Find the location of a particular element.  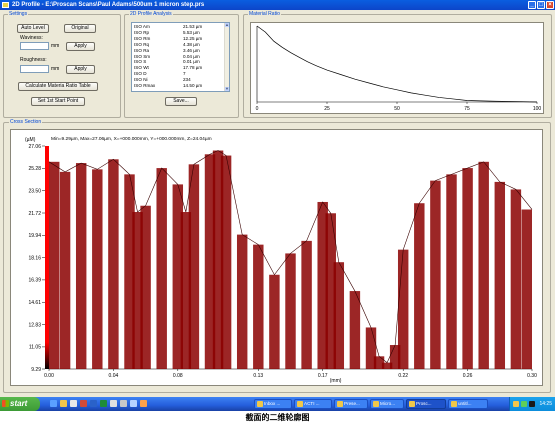

cross-section-group-label: Cross Section is located at coordinates (26, 122).